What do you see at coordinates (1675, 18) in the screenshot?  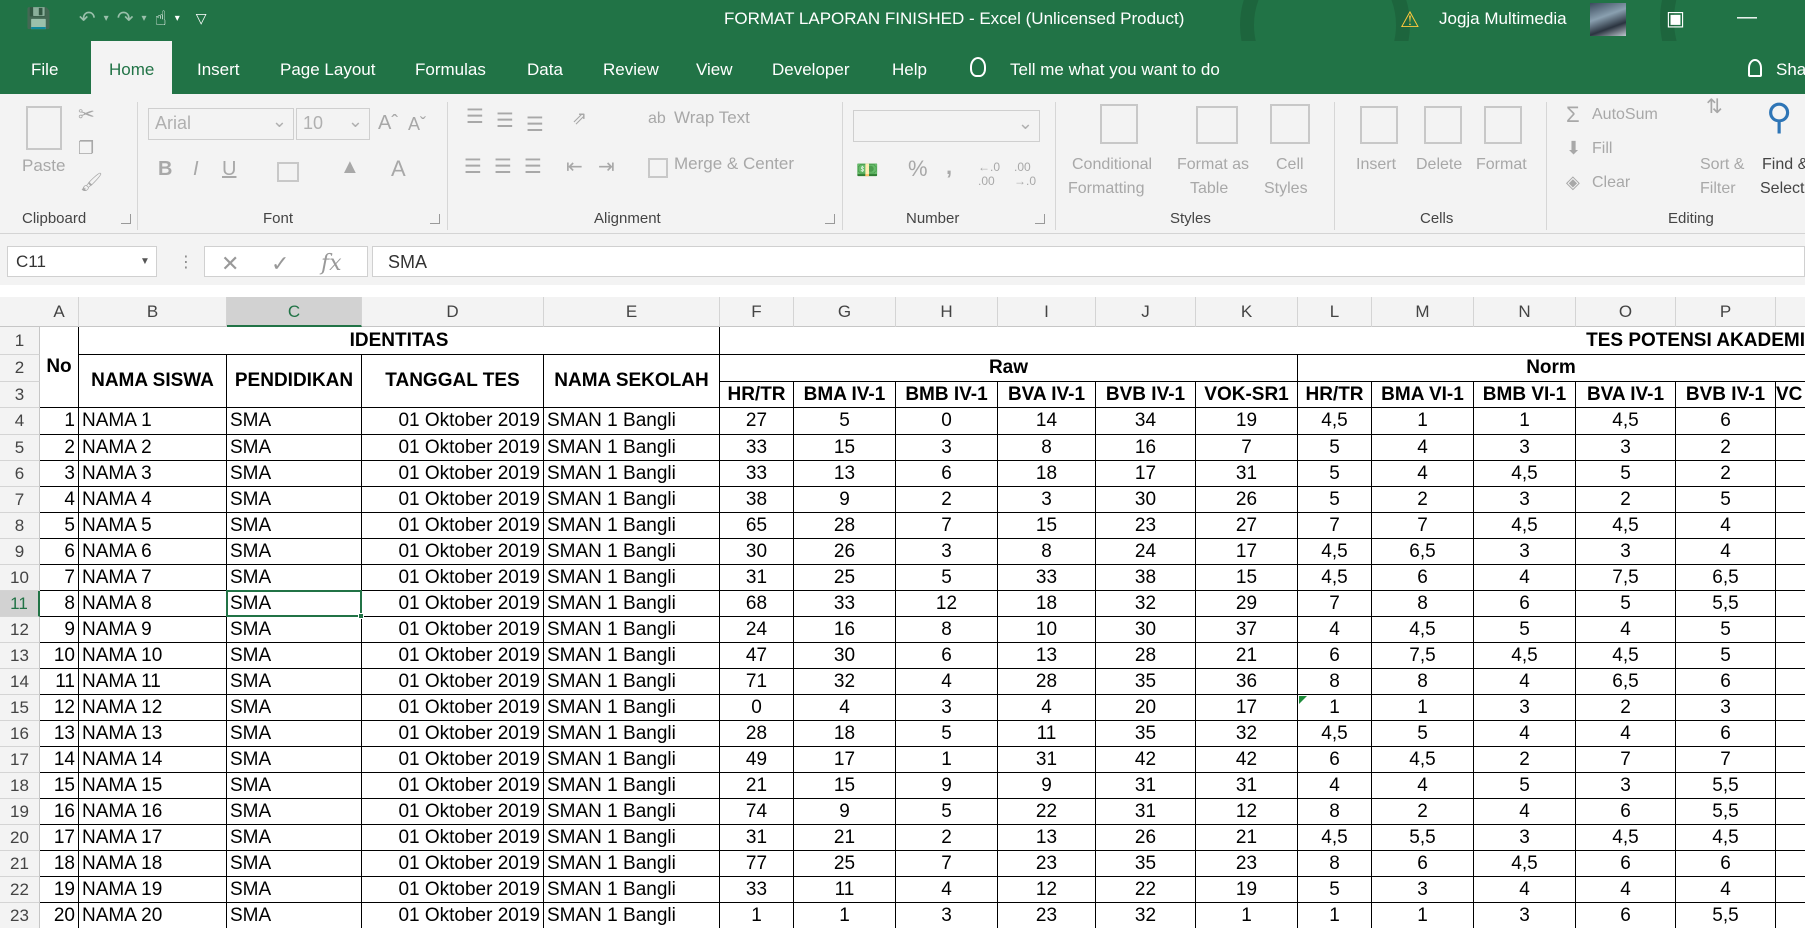 I see `ribbon-display-icon: ▣` at bounding box center [1675, 18].